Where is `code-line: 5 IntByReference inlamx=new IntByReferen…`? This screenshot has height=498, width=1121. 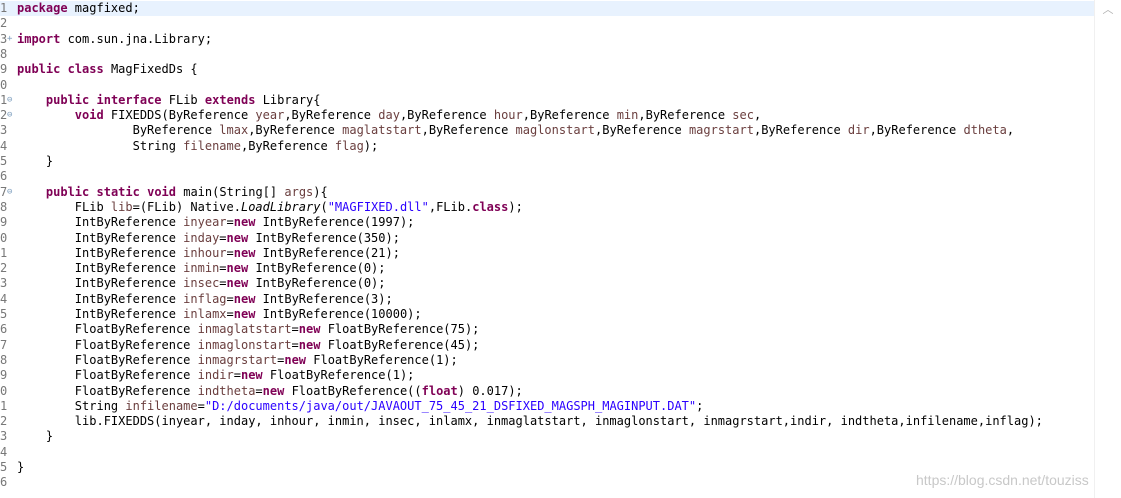 code-line: 5 IntByReference inlamx=new IntByReferen… is located at coordinates (547, 314).